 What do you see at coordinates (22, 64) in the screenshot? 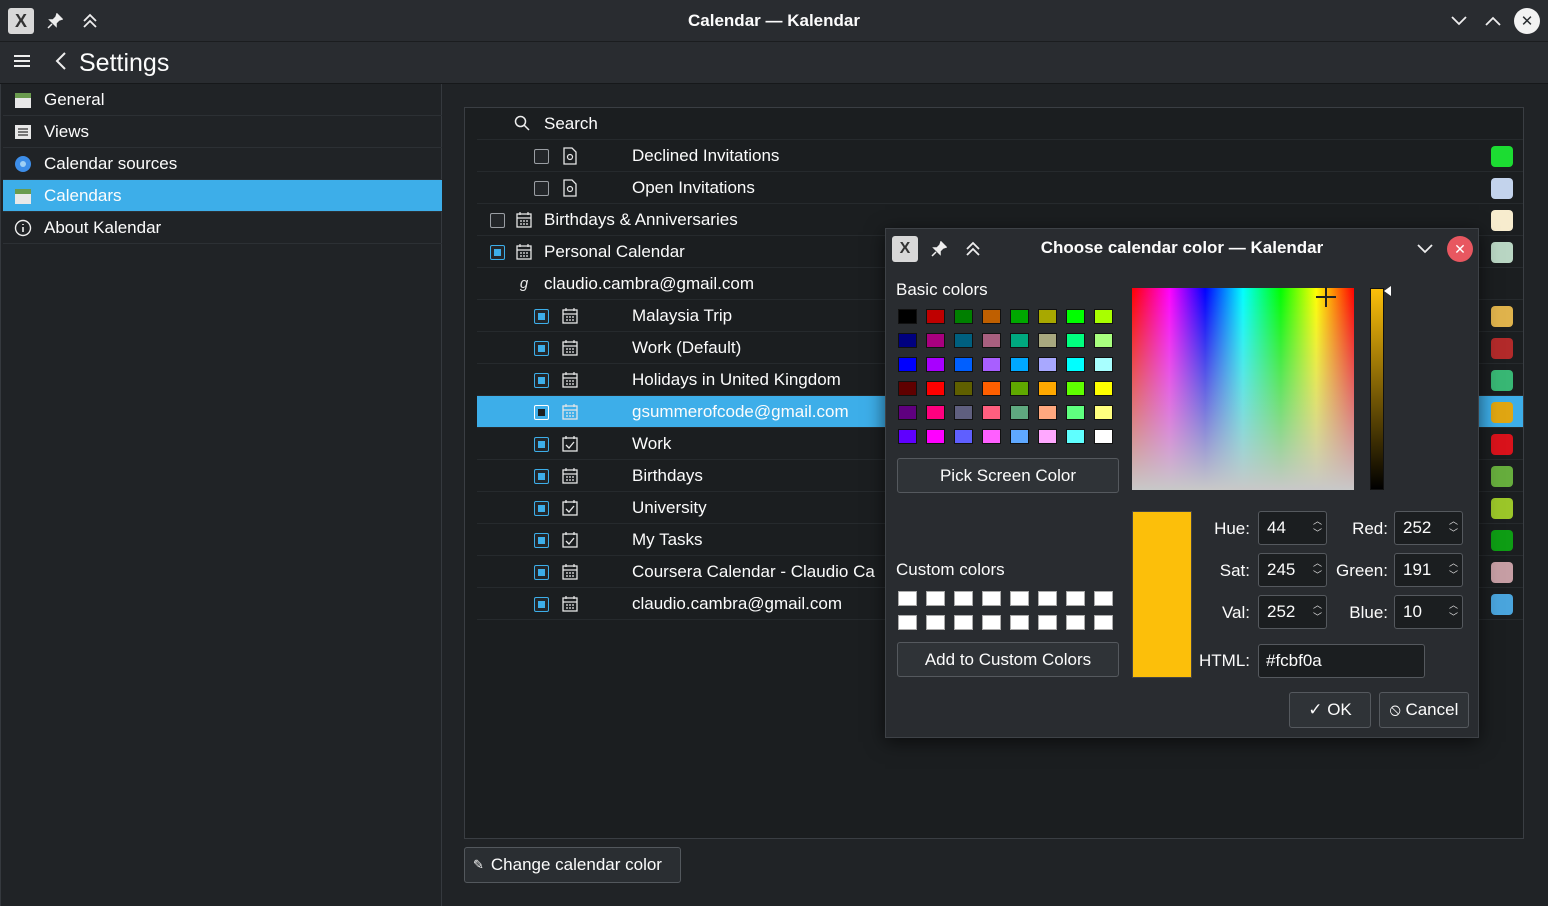
I see `hamburger-menu-icon` at bounding box center [22, 64].